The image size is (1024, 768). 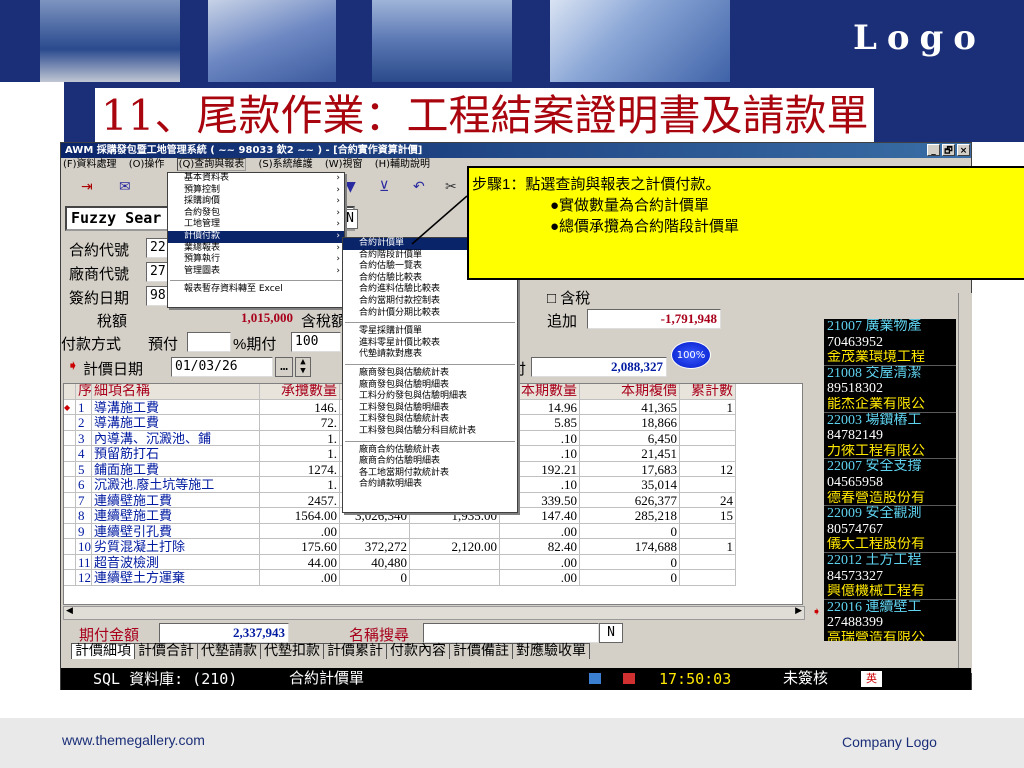 What do you see at coordinates (166, 651) in the screenshot?
I see `tab-calc-total: 計價合計` at bounding box center [166, 651].